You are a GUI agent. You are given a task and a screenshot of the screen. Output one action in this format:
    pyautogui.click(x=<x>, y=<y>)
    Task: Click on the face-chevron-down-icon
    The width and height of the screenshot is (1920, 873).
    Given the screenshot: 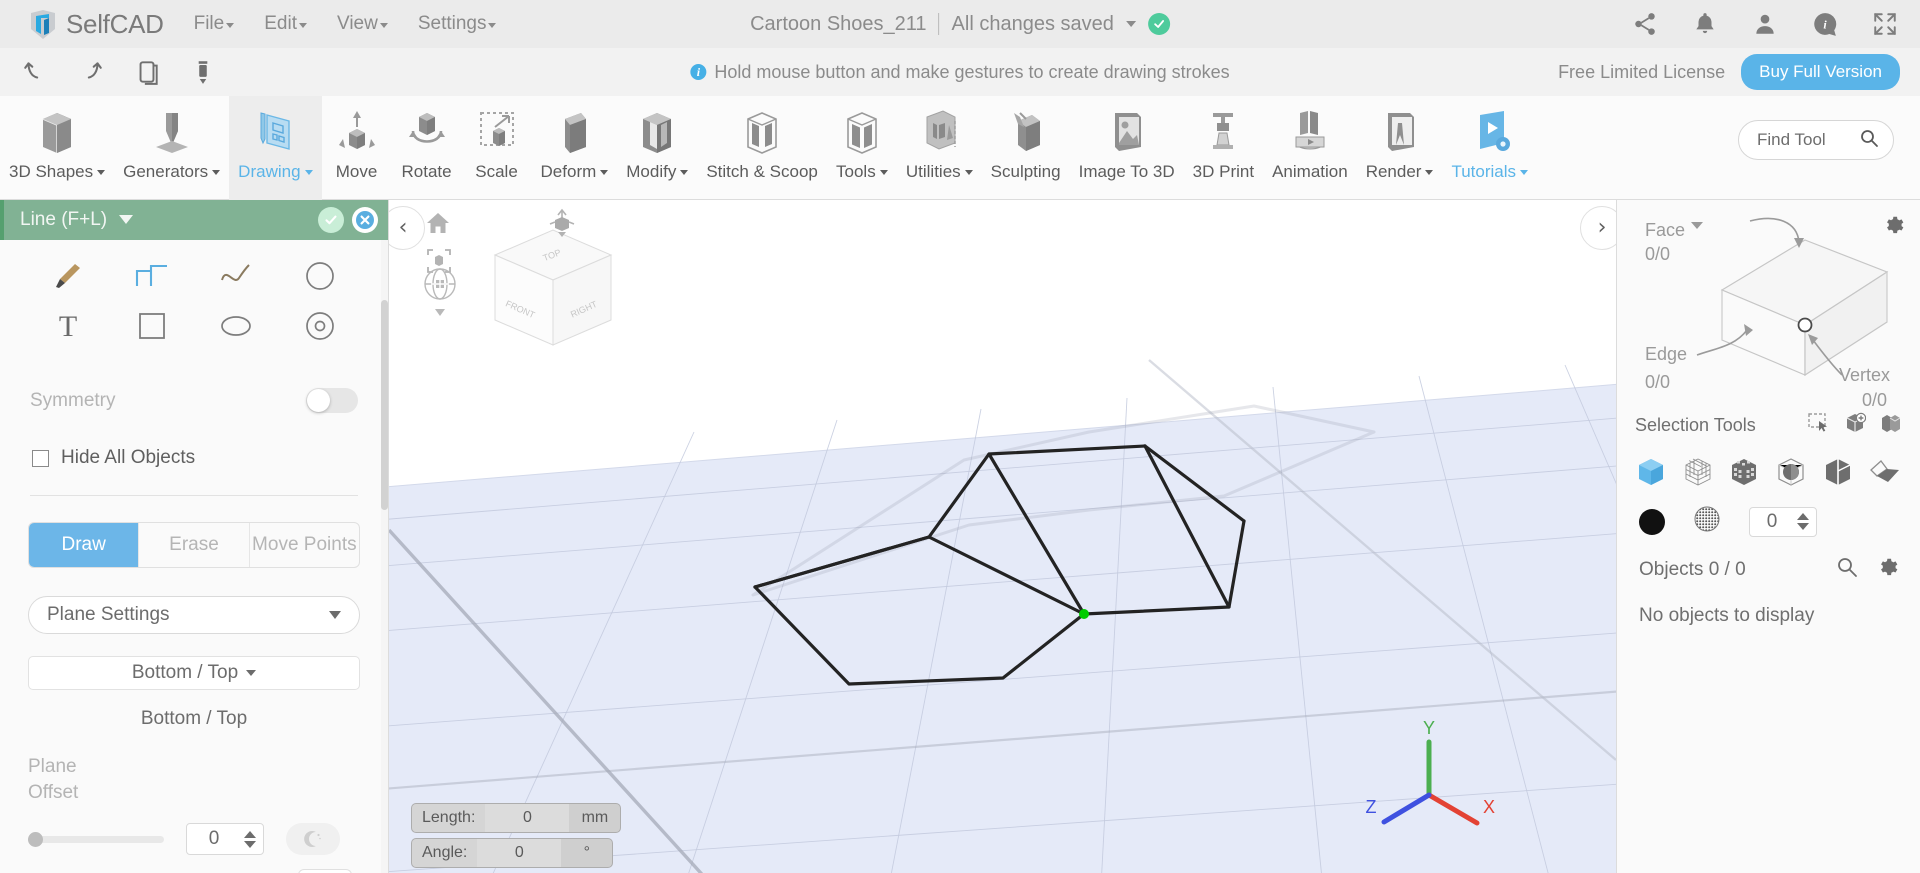 What is the action you would take?
    pyautogui.click(x=1697, y=225)
    